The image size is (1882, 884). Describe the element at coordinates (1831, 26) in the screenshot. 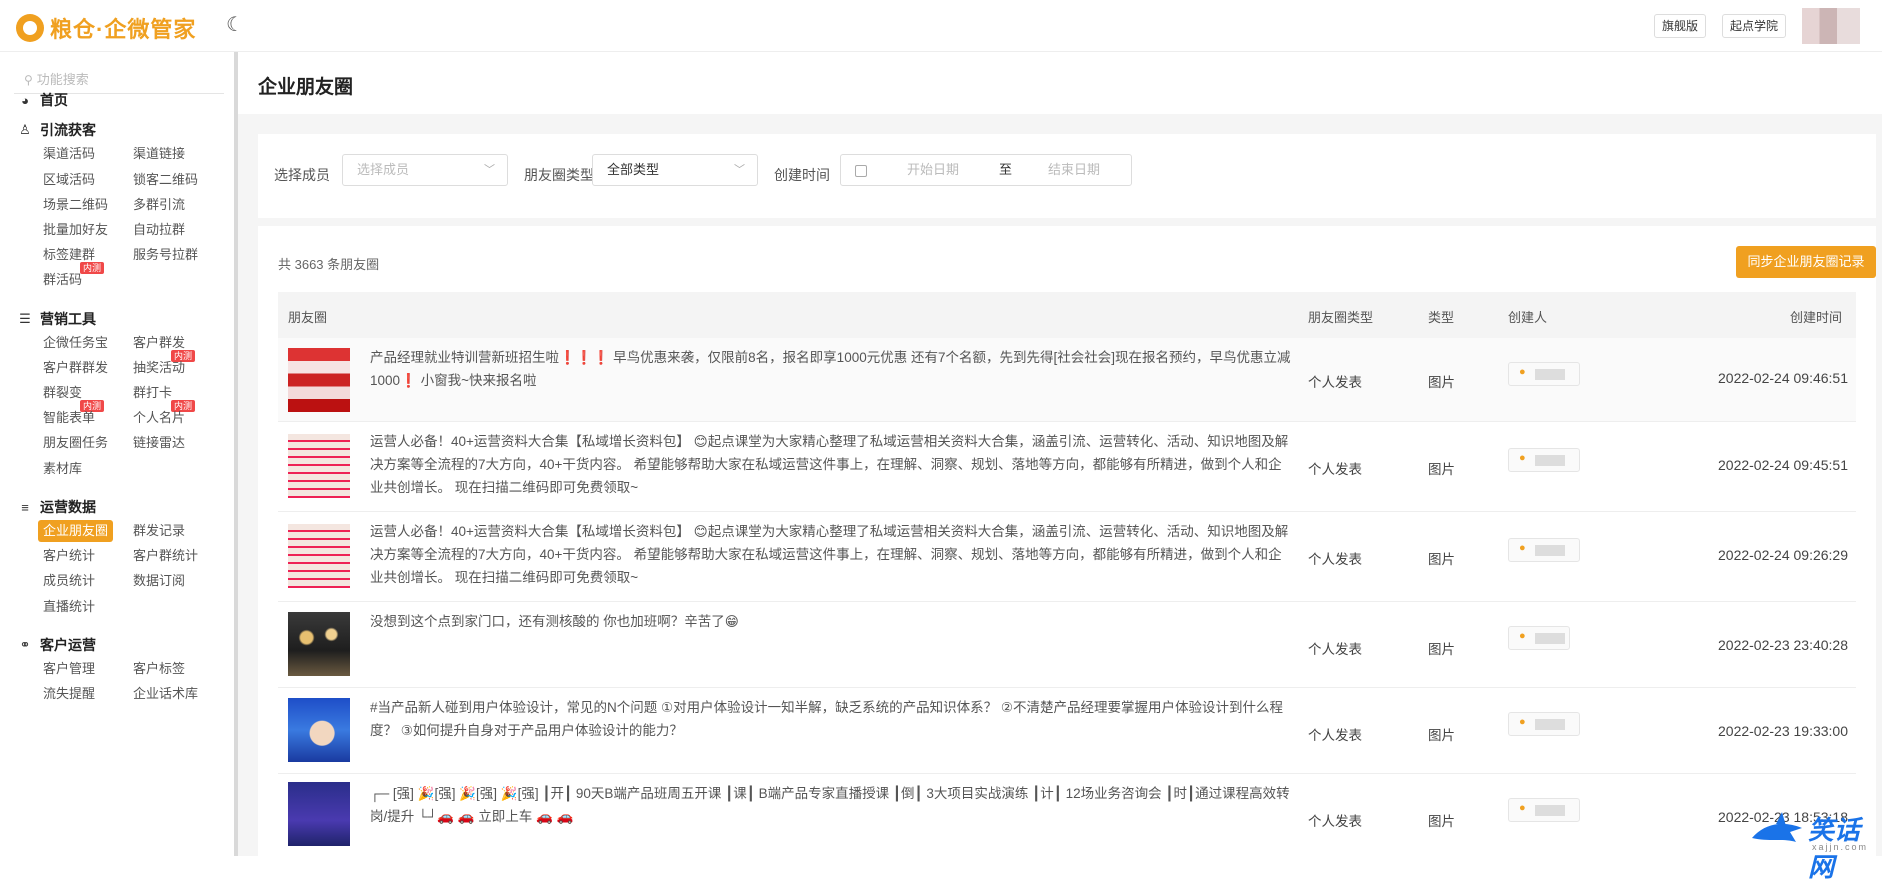

I see `user-avatar` at that location.